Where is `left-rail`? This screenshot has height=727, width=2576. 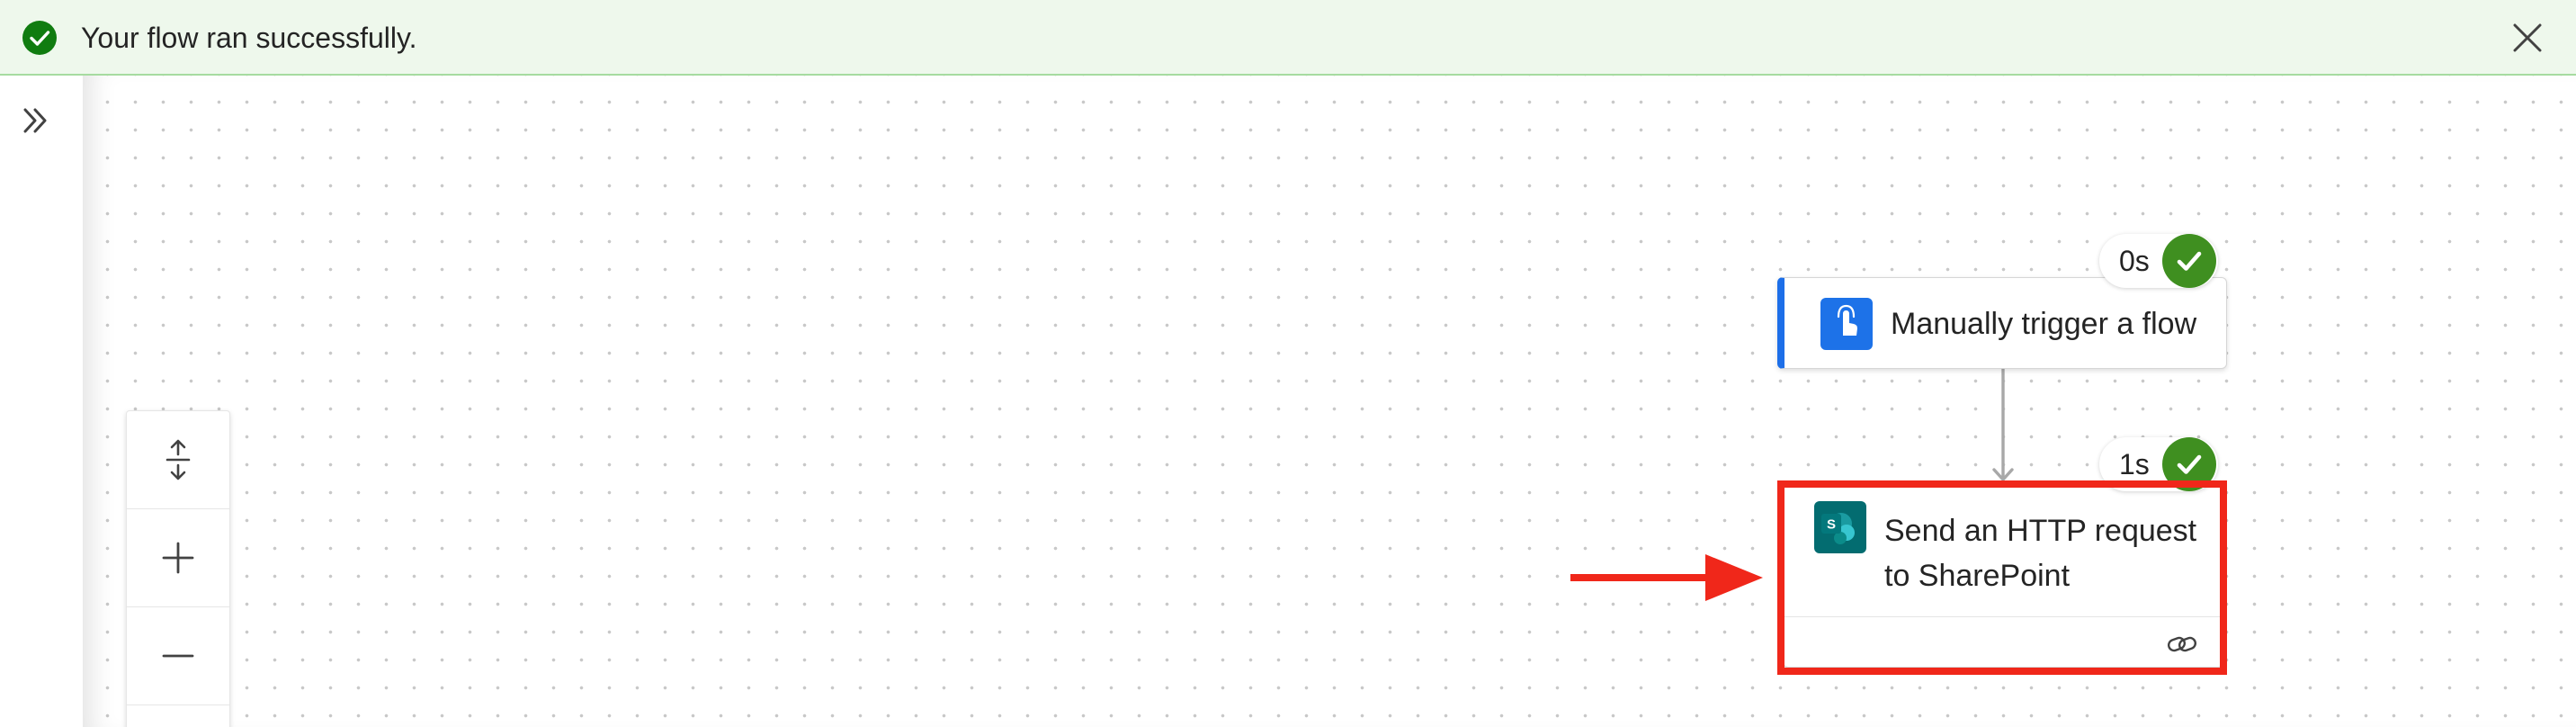 left-rail is located at coordinates (41, 402).